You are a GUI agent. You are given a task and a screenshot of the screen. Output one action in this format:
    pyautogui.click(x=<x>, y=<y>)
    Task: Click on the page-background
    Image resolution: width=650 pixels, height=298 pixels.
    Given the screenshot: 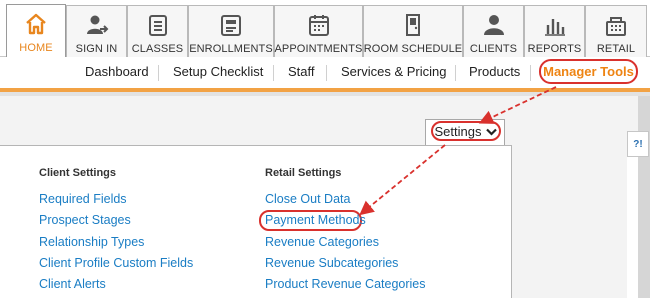 What is the action you would take?
    pyautogui.click(x=569, y=222)
    